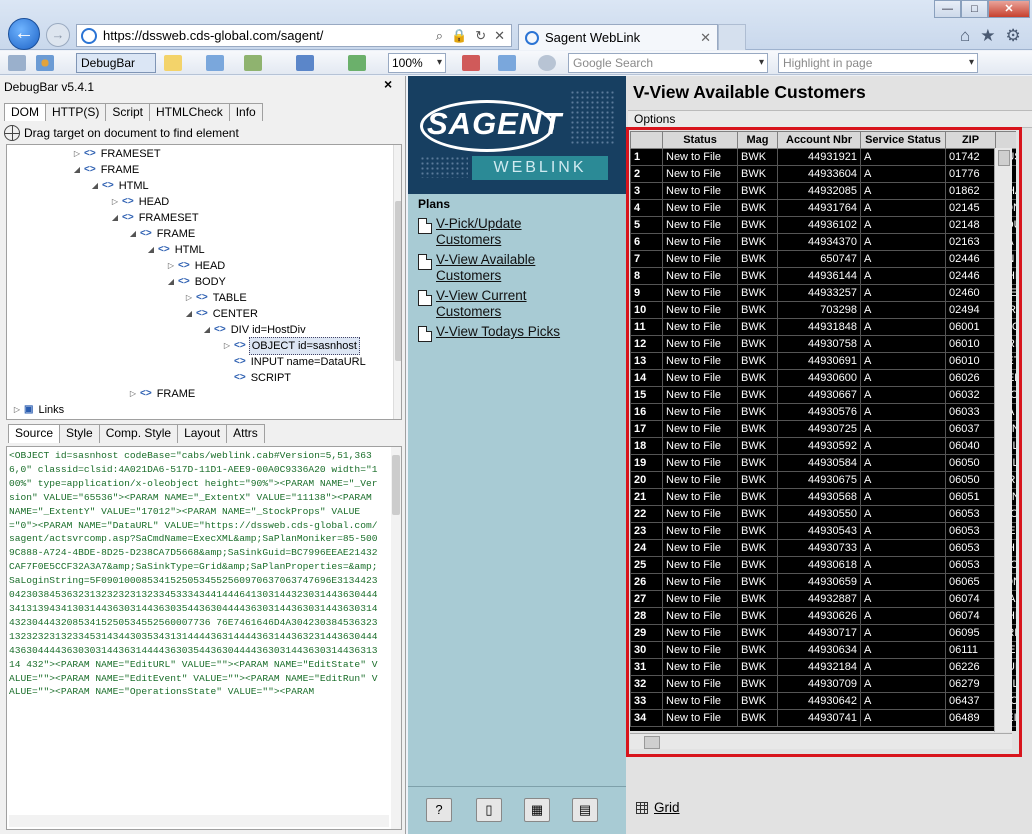  Describe the element at coordinates (357, 63) in the screenshot. I see `resize-icon` at that location.